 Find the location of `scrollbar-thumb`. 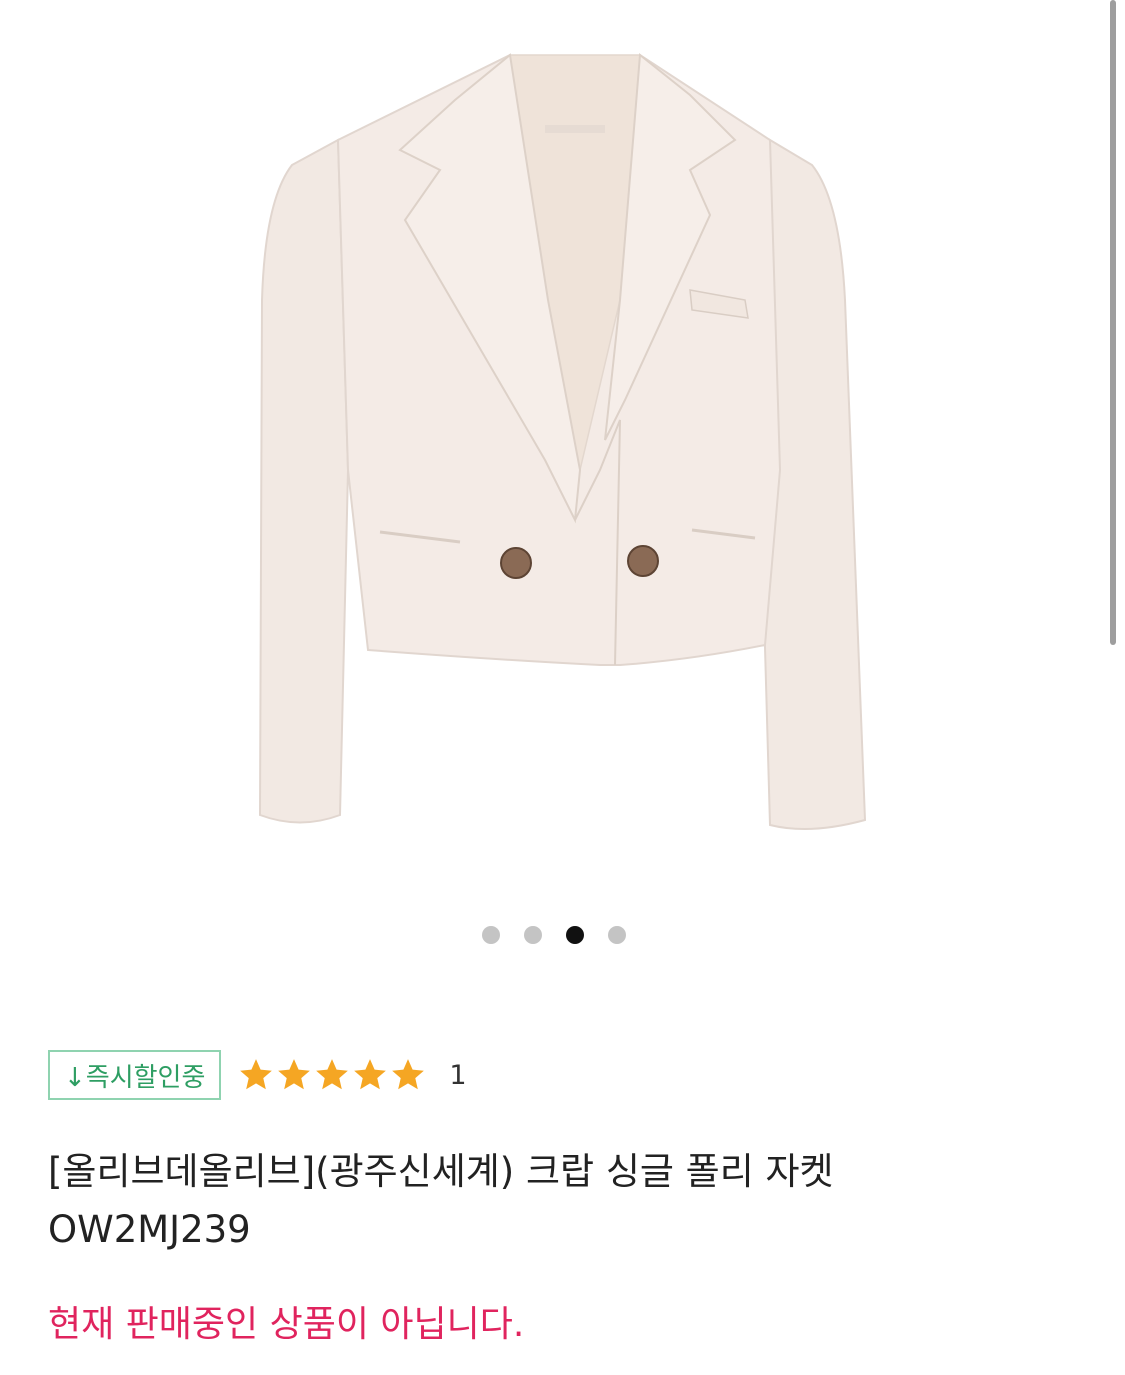

scrollbar-thumb is located at coordinates (1113, 322).